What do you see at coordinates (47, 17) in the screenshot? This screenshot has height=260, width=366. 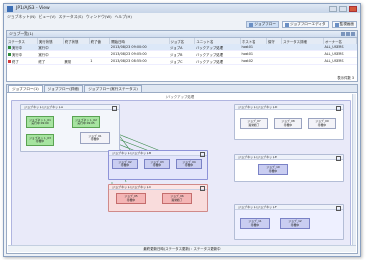 I see `menu-item-view: ビュー(V)` at bounding box center [47, 17].